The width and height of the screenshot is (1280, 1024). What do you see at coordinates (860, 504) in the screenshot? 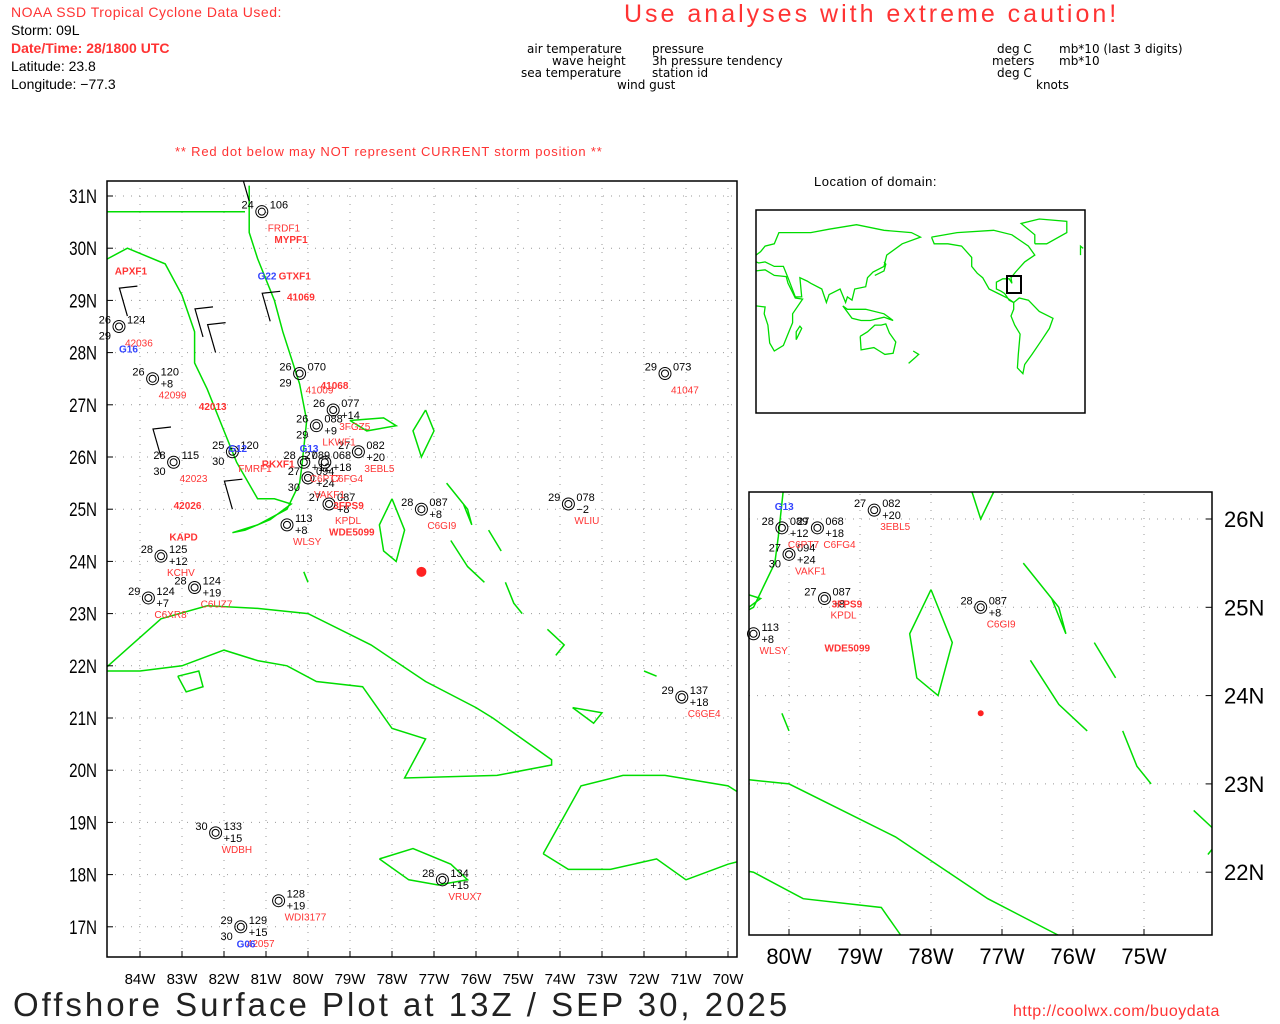
I see `air-temperature: 27` at bounding box center [860, 504].